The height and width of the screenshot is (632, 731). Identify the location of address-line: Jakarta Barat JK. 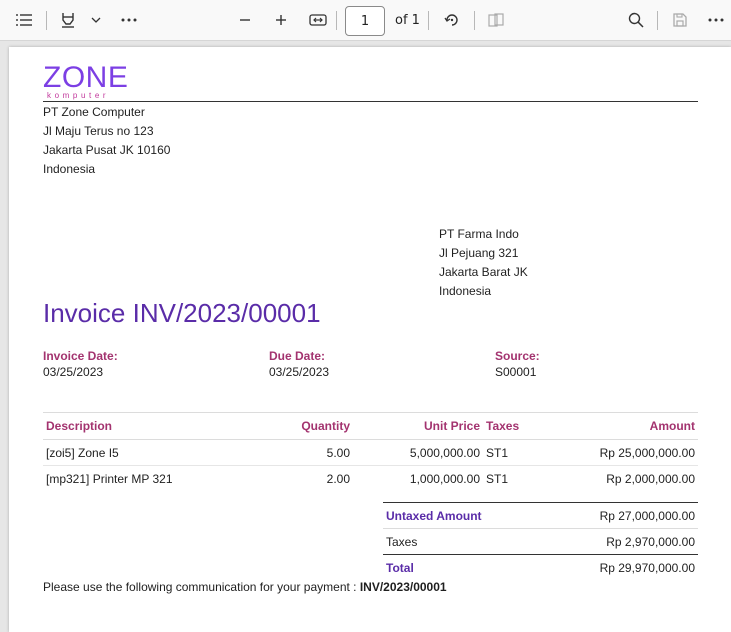
(483, 272).